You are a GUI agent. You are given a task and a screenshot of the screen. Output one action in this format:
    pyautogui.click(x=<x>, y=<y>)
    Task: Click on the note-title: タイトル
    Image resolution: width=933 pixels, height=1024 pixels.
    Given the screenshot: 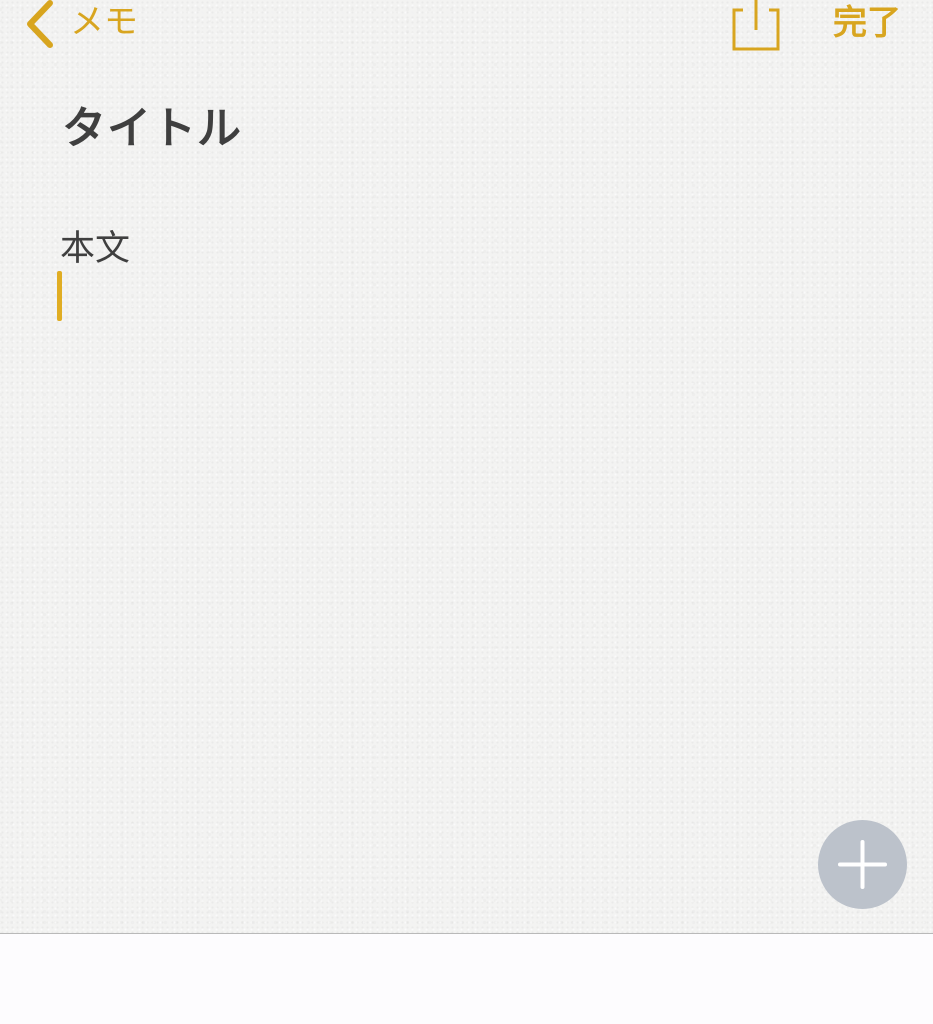 What is the action you would take?
    pyautogui.click(x=152, y=124)
    